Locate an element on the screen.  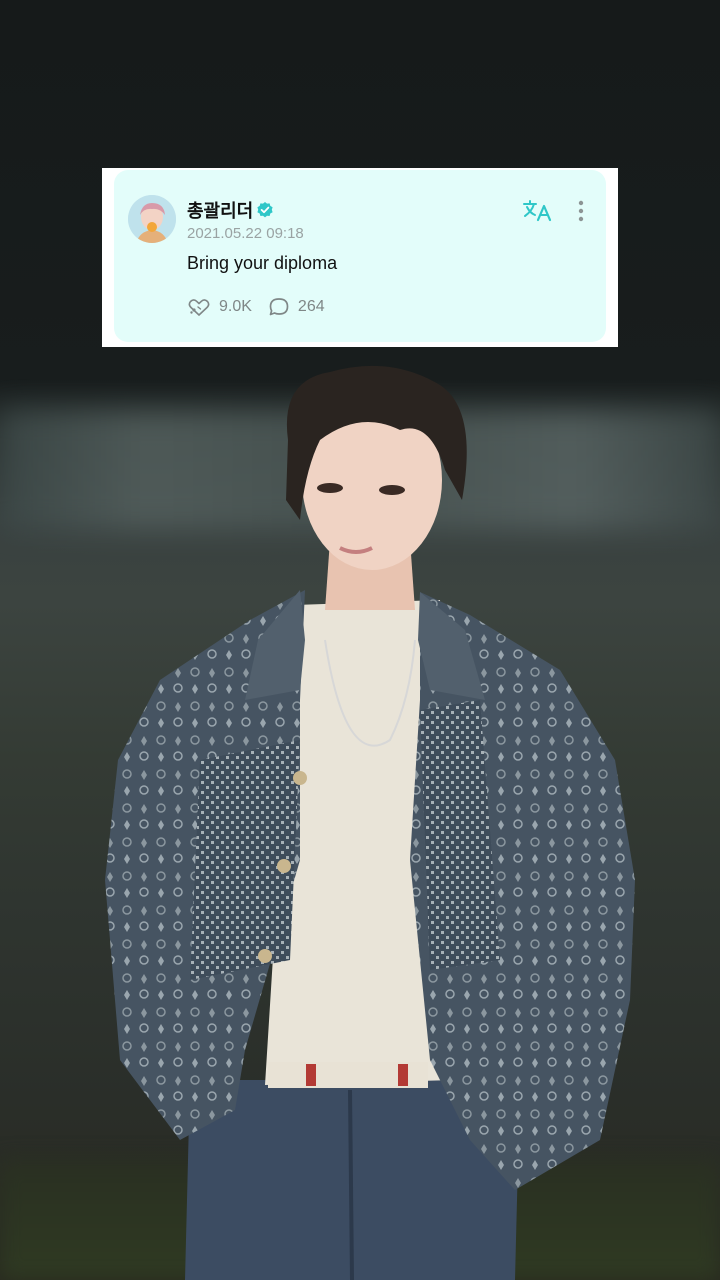
post-timestamp: 2021.05.22 09:18 is located at coordinates (245, 233).